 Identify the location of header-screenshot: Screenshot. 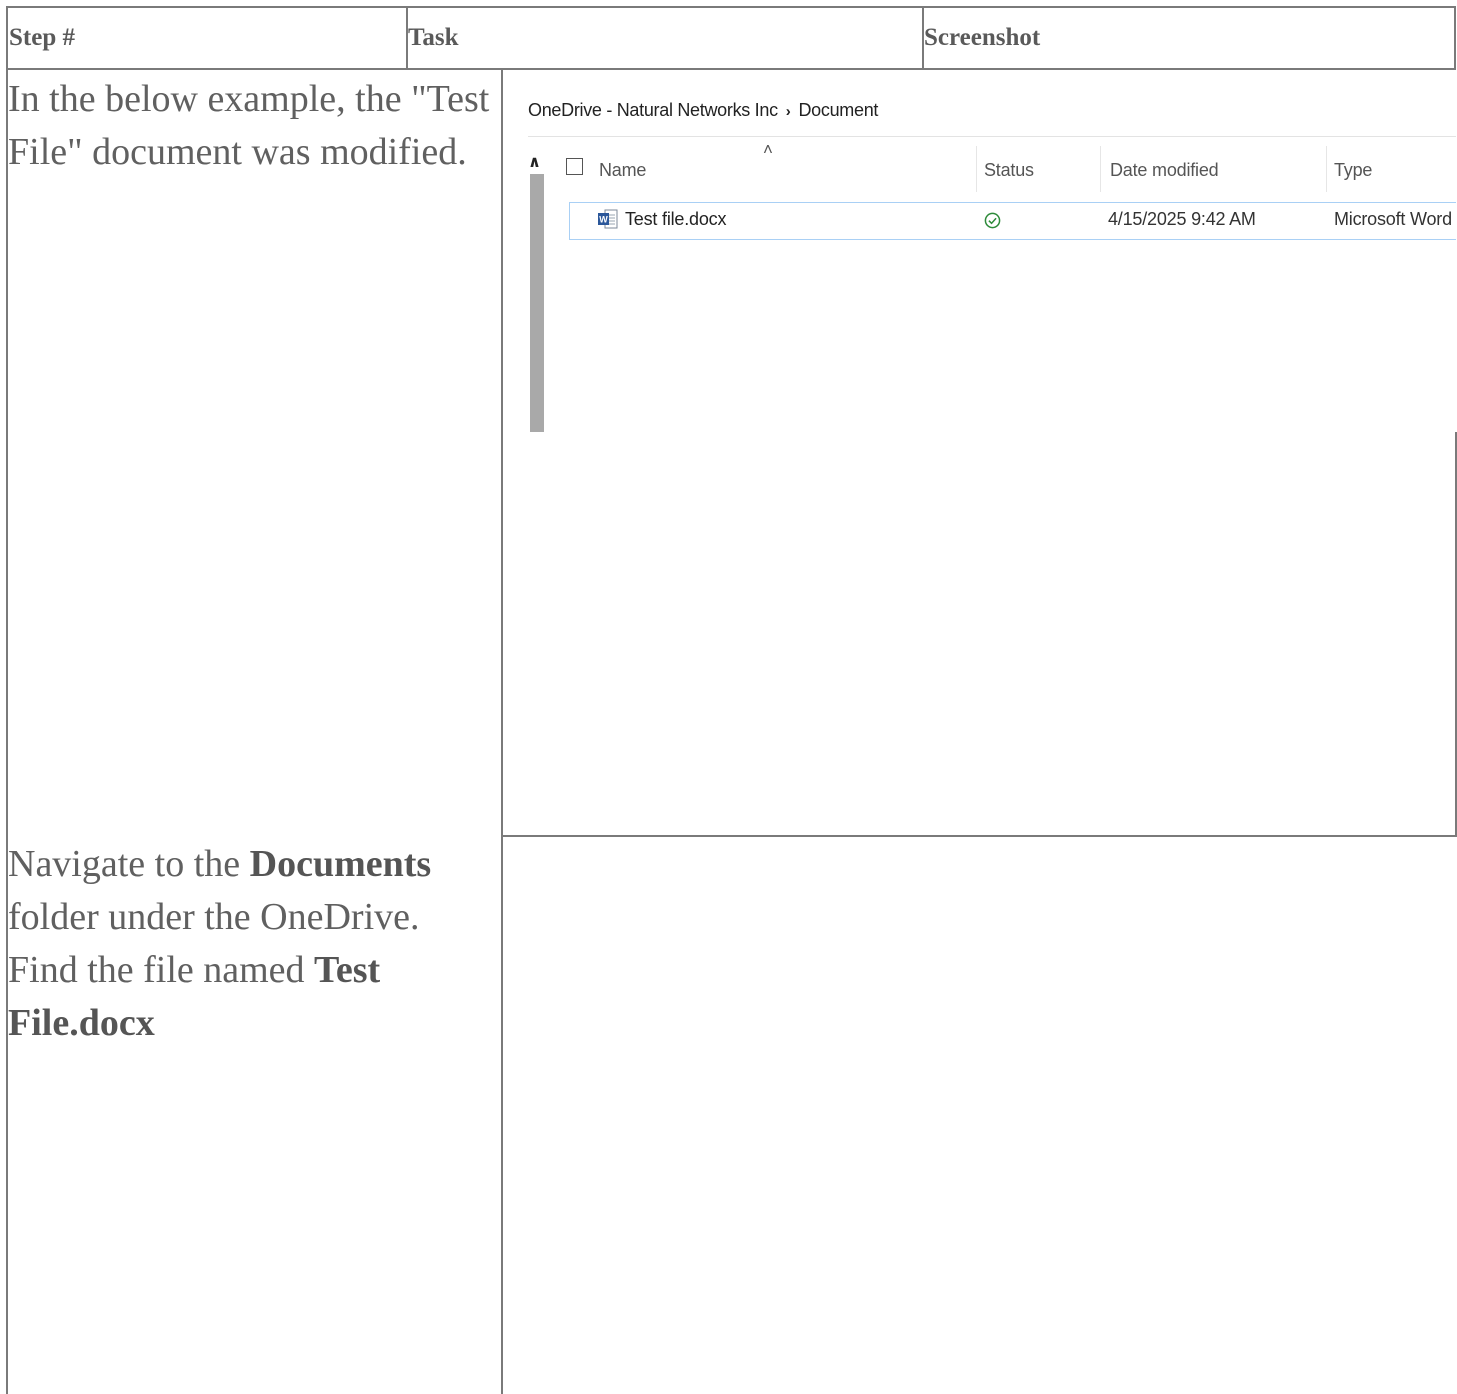
(1189, 38).